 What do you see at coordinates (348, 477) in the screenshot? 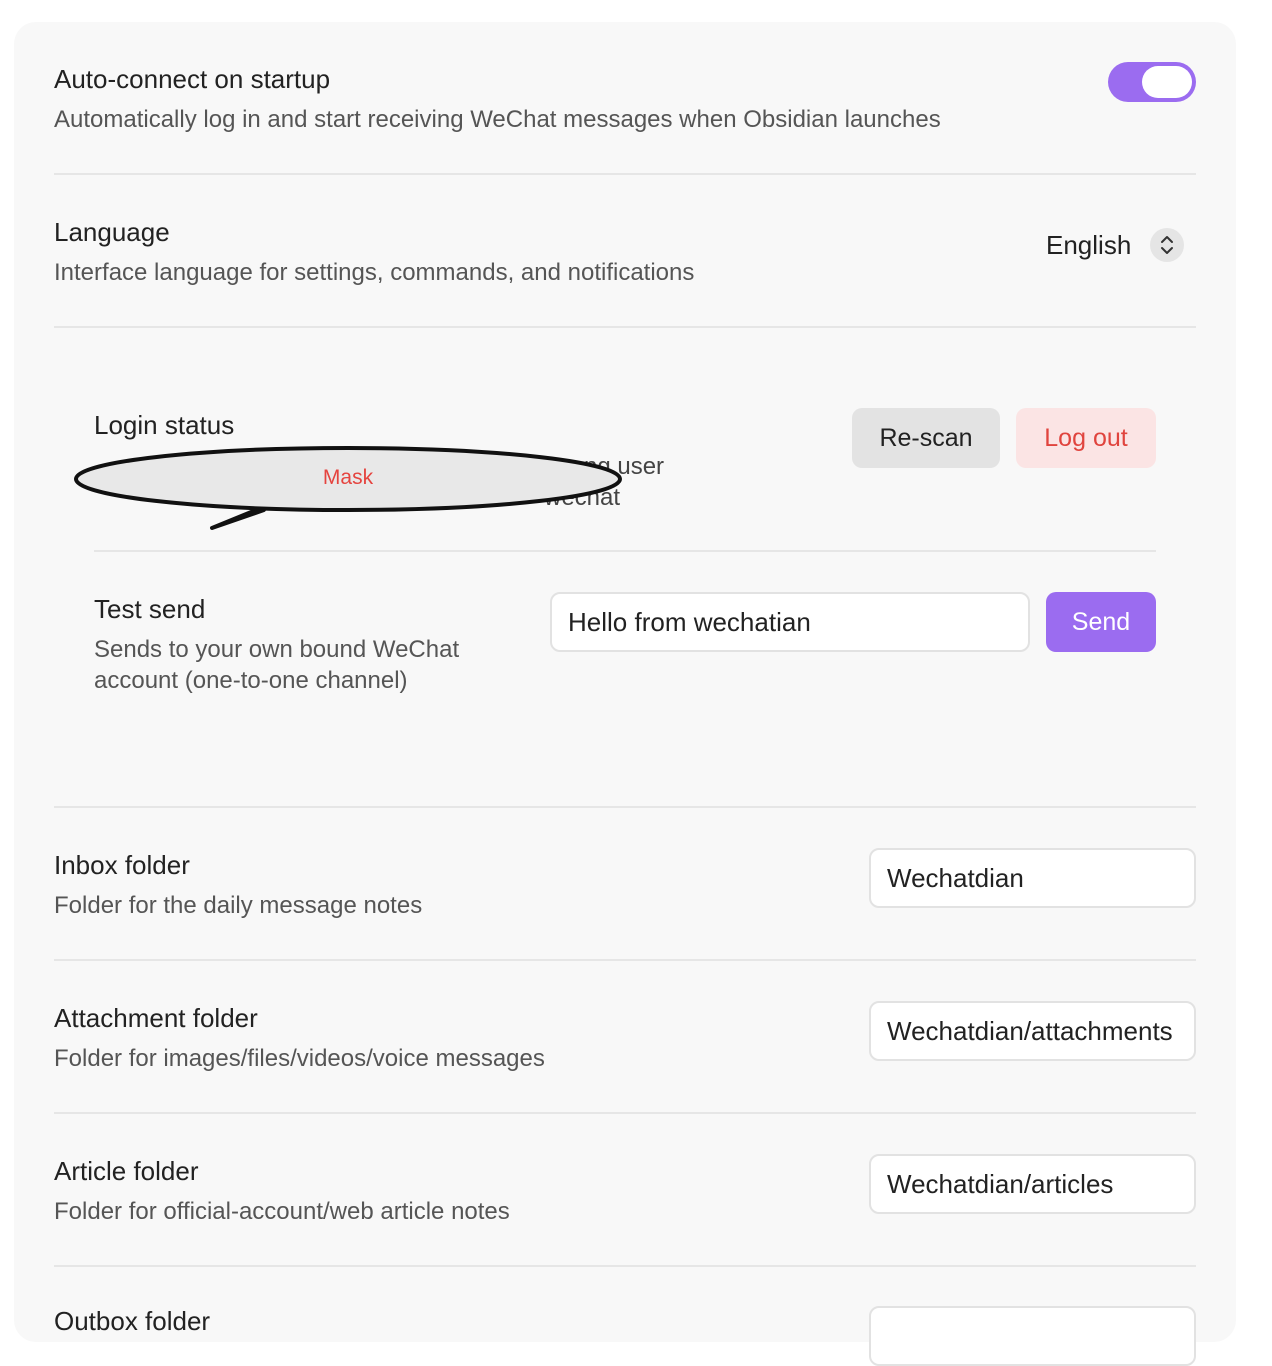
I see `mask-label: Mask` at bounding box center [348, 477].